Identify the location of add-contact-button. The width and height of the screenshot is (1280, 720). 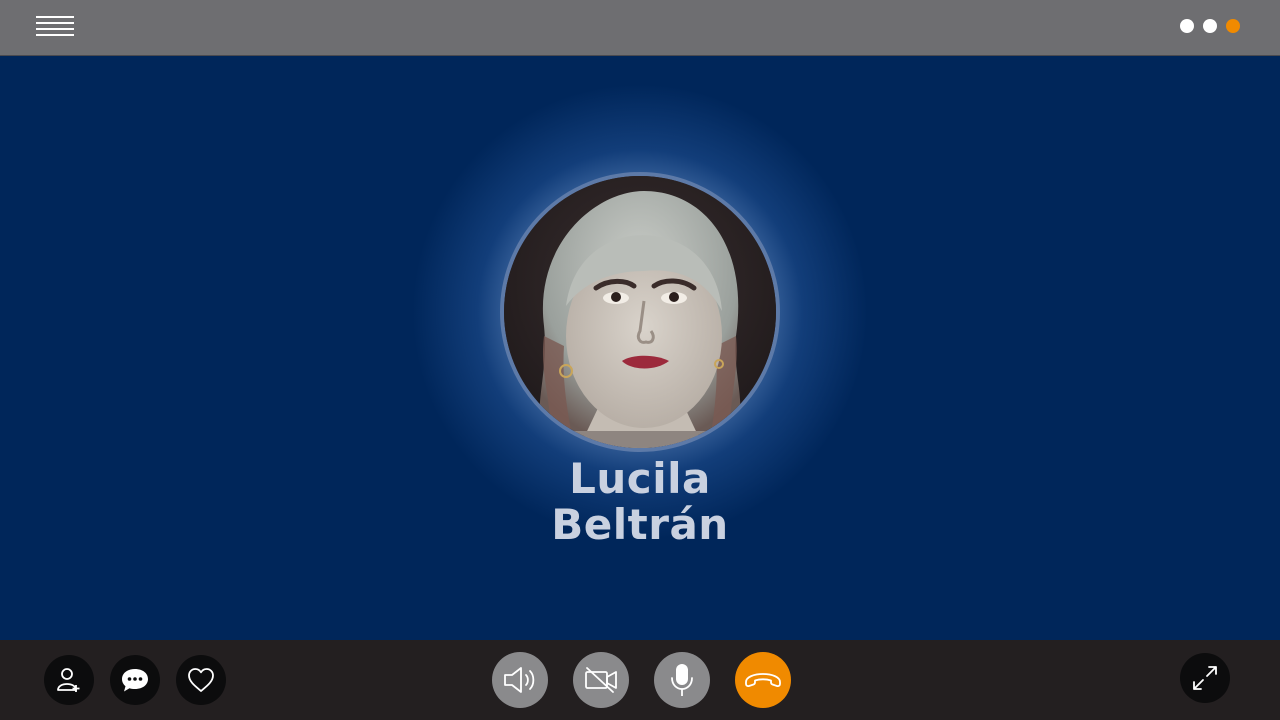
(69, 680).